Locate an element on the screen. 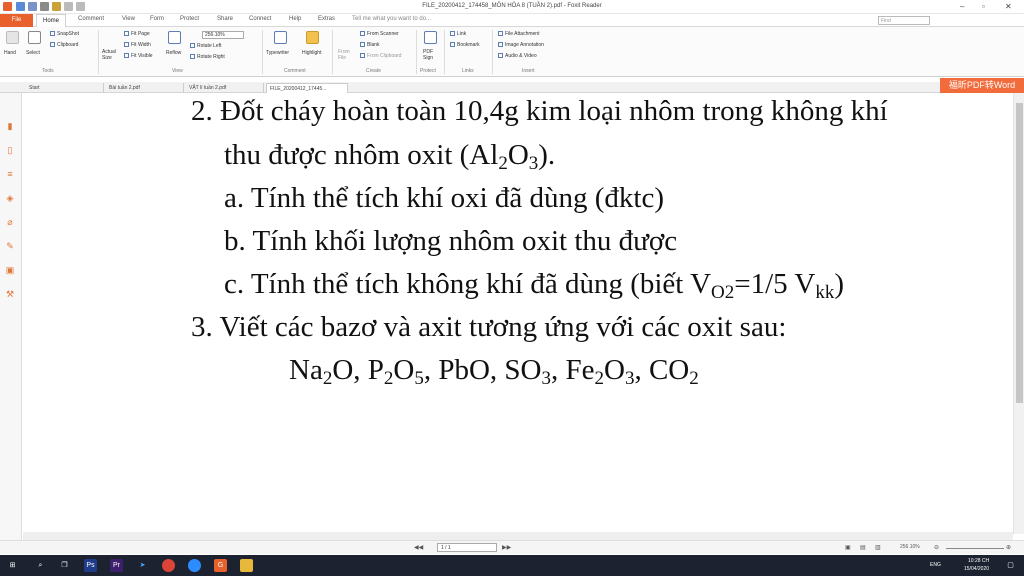 Image resolution: width=1024 pixels, height=576 pixels. bookmark-button: Bookmark is located at coordinates (465, 45).